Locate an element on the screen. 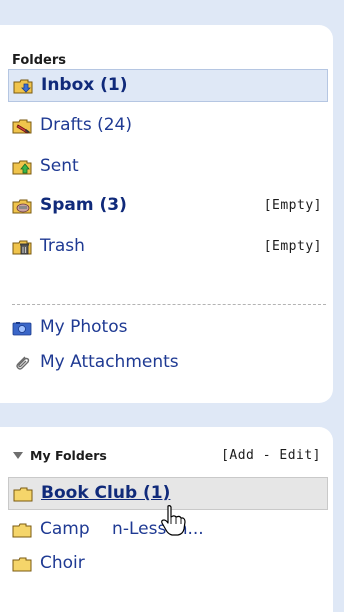 The image size is (344, 612). folder-label: Spam (3) is located at coordinates (83, 205).